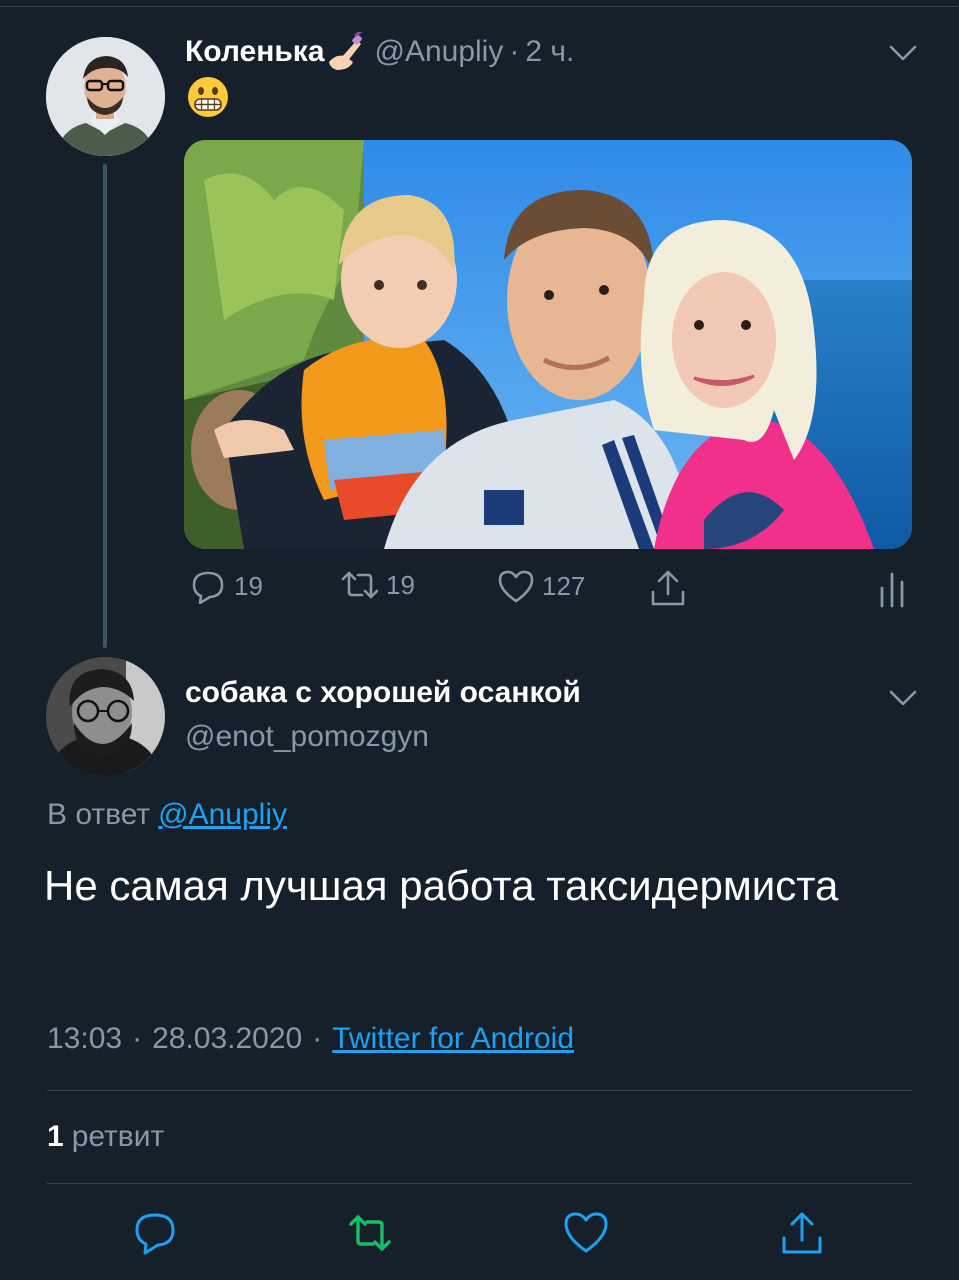 The height and width of the screenshot is (1280, 959). I want to click on tweet-source-link: Twitter for Android, so click(453, 1038).